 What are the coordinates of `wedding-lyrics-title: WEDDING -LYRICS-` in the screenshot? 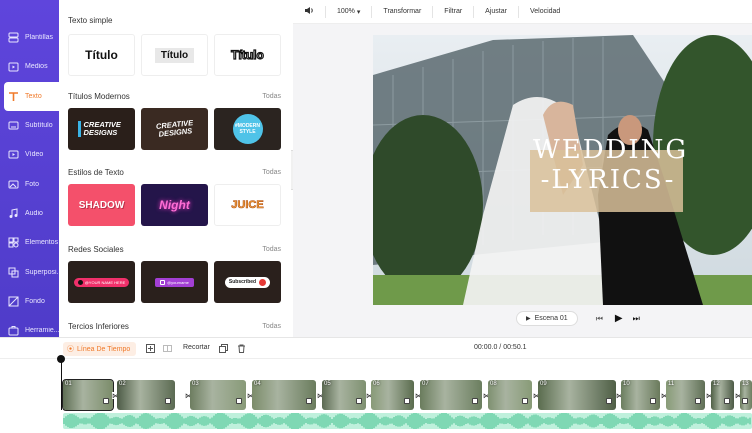 It's located at (609, 165).